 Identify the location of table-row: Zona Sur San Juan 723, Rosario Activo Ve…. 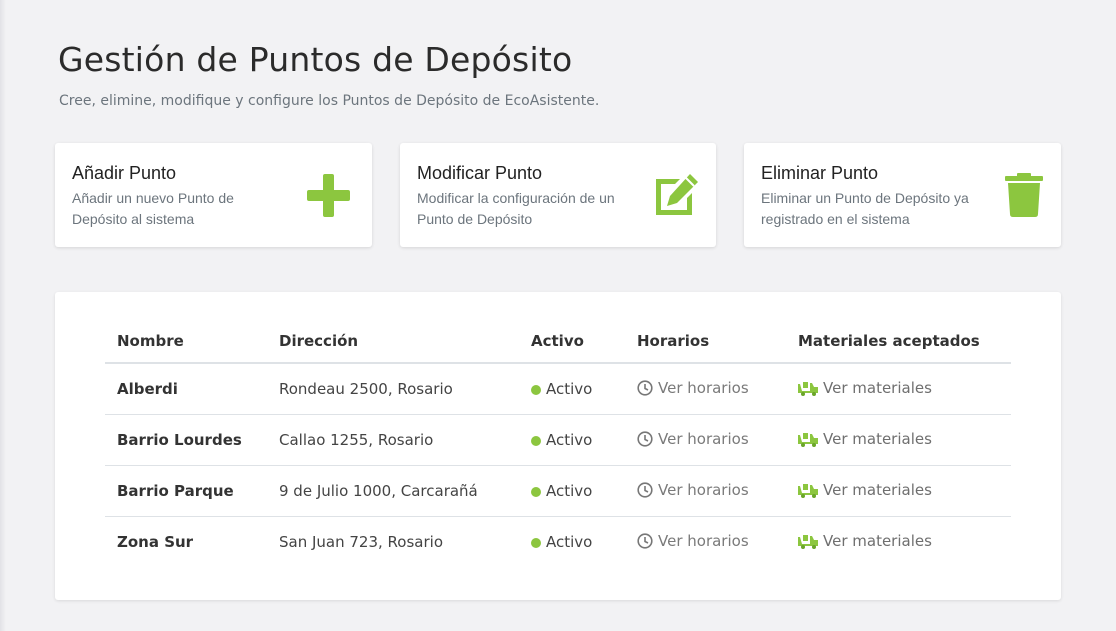
(558, 542).